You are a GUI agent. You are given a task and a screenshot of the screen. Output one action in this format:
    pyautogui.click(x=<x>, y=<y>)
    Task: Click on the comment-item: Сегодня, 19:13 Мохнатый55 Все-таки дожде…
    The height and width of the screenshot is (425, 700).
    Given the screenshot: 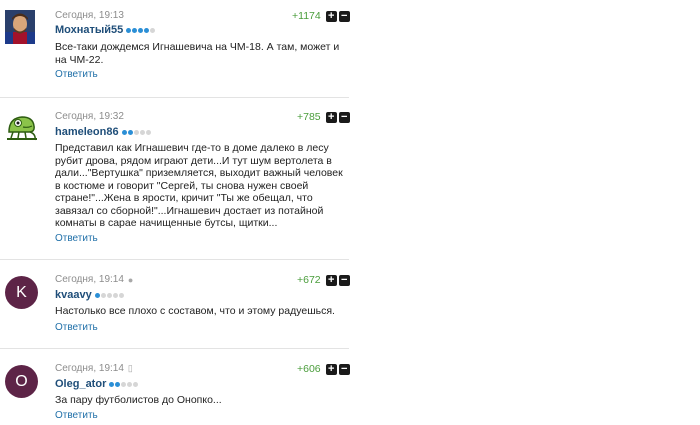 What is the action you would take?
    pyautogui.click(x=180, y=47)
    